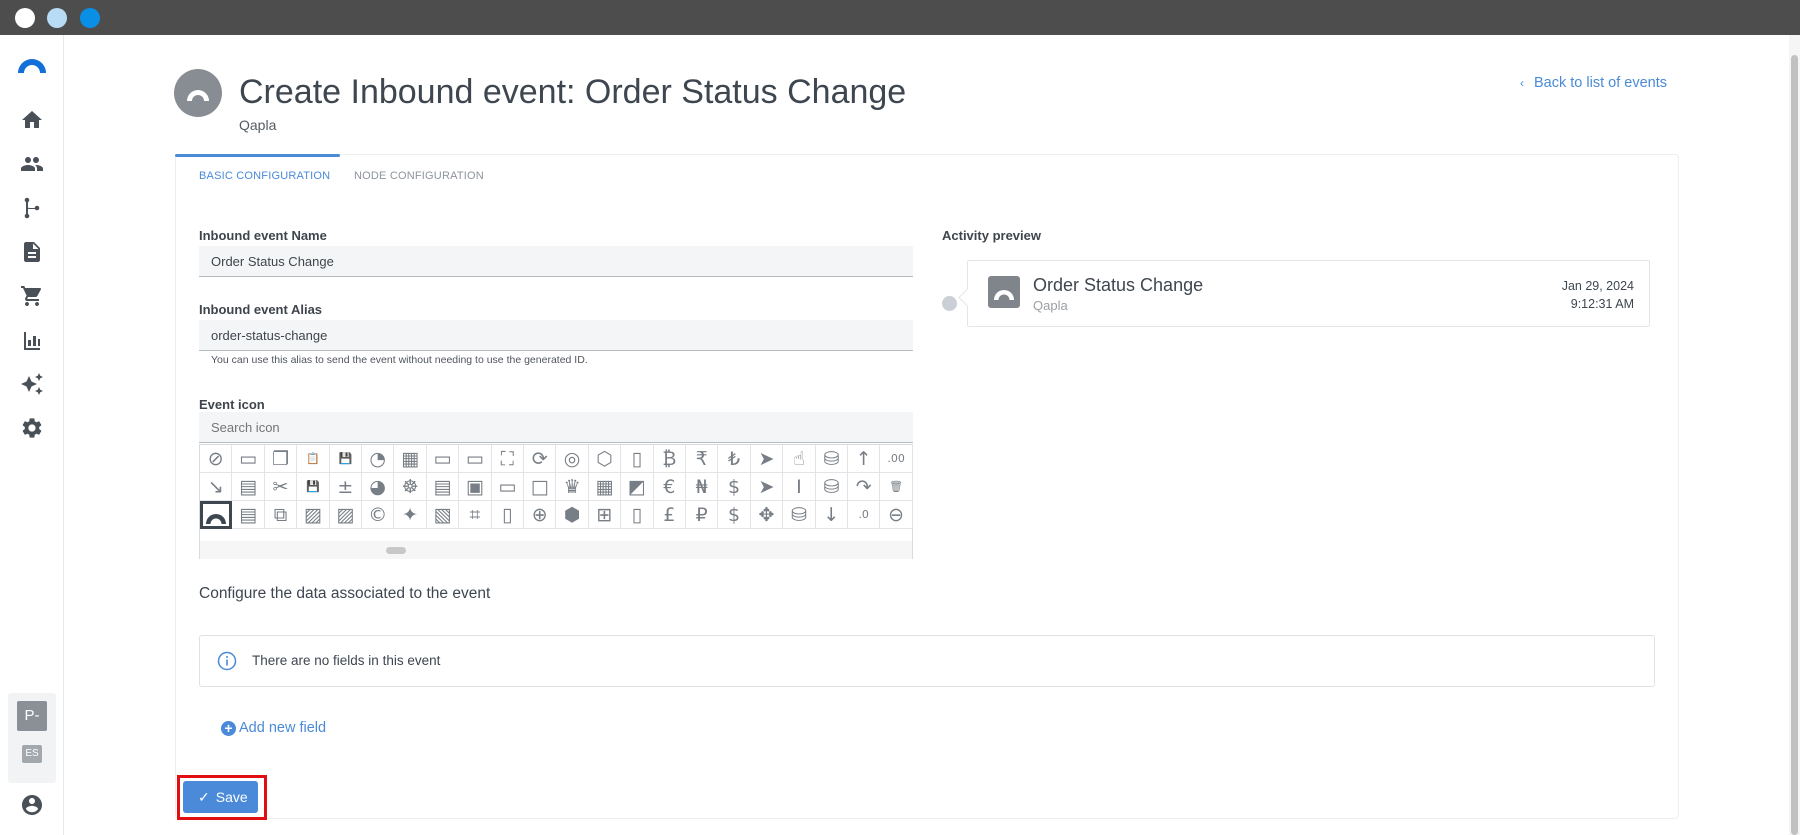  I want to click on alias-field, so click(556, 335).